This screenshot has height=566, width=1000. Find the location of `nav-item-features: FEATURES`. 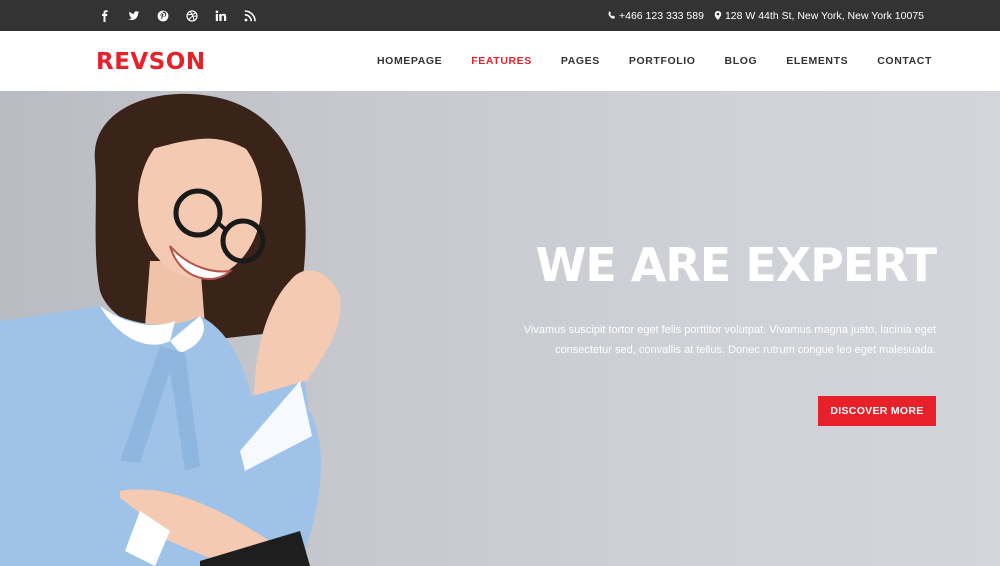

nav-item-features: FEATURES is located at coordinates (501, 61).